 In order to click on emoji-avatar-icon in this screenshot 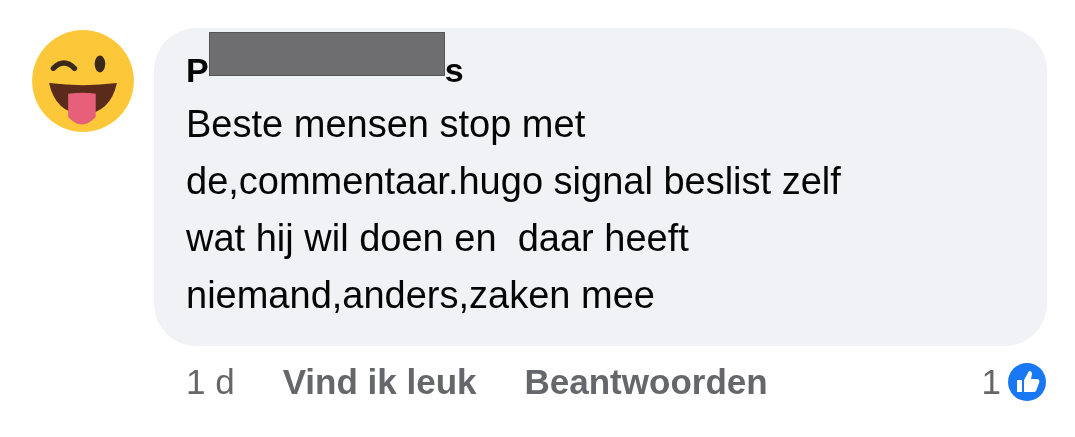, I will do `click(83, 81)`.